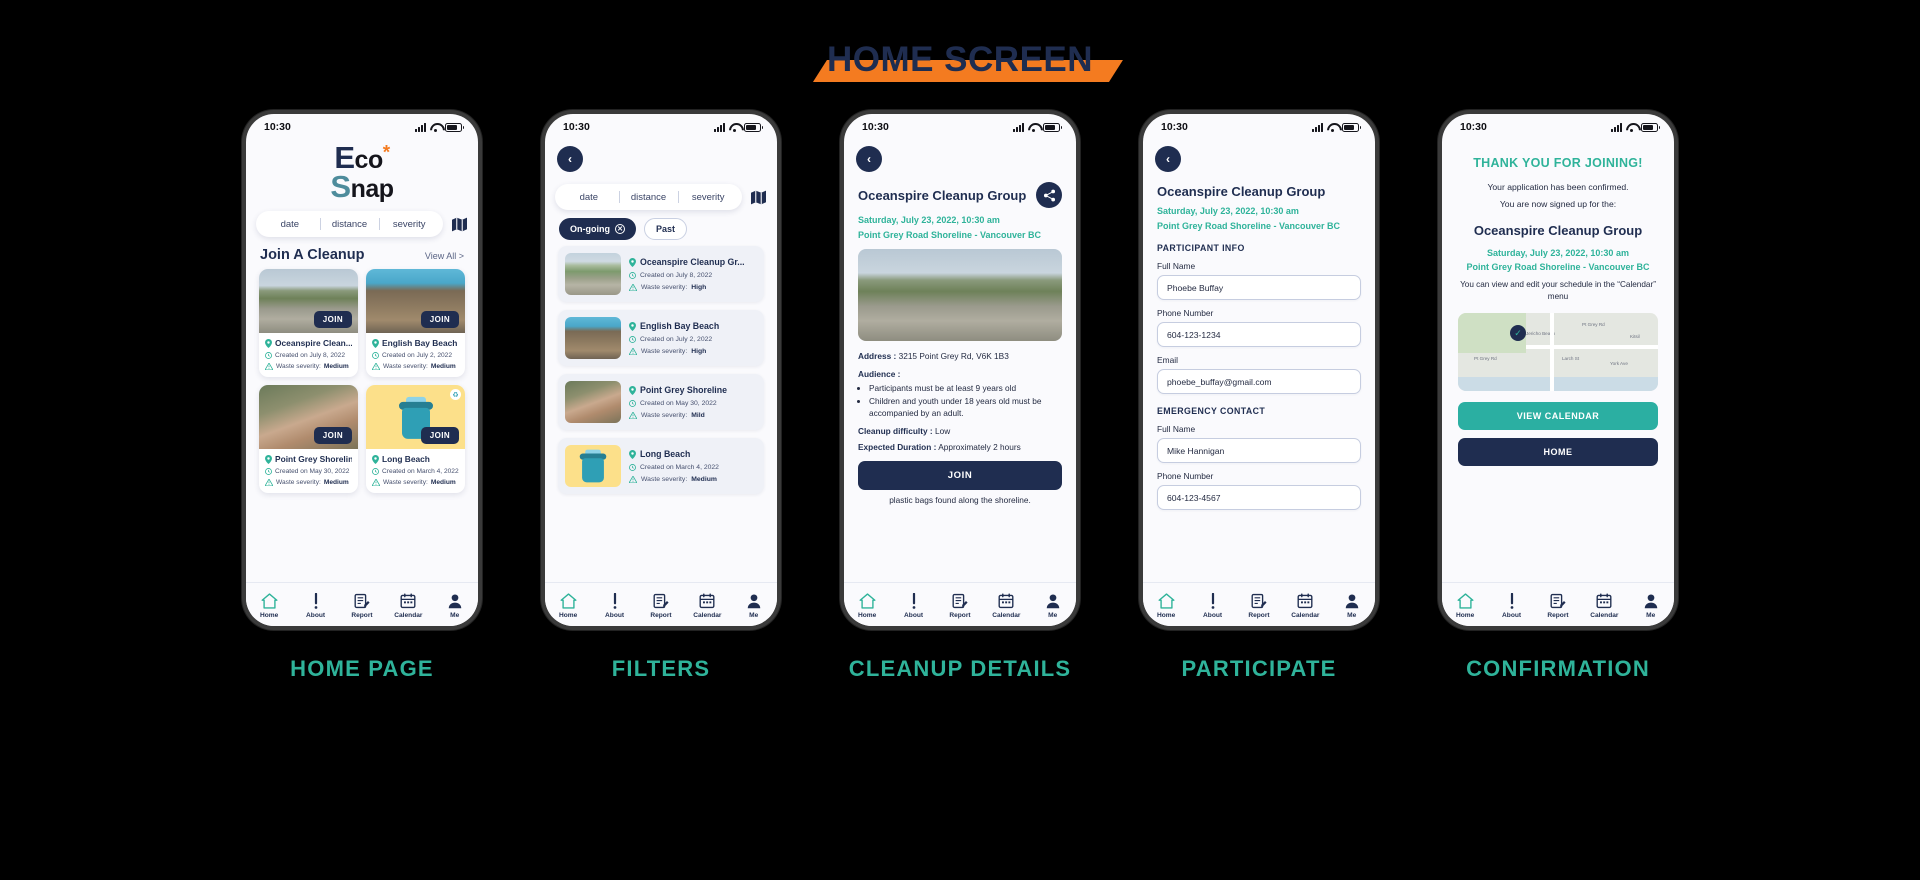 The image size is (1920, 880). Describe the element at coordinates (1185, 476) in the screenshot. I see `label-emergency-phone: Phone Number` at that location.